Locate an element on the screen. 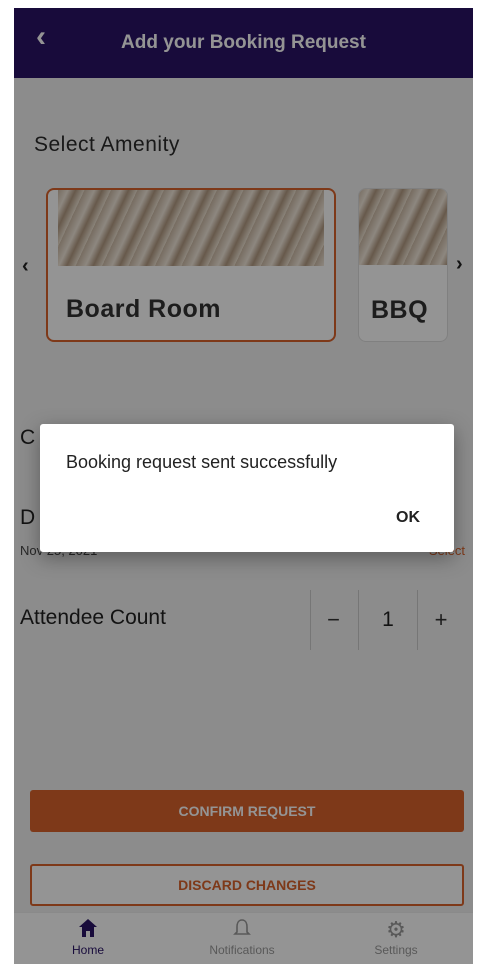 This screenshot has width=482, height=964. dialog-message: Booking request sent successfully is located at coordinates (202, 462).